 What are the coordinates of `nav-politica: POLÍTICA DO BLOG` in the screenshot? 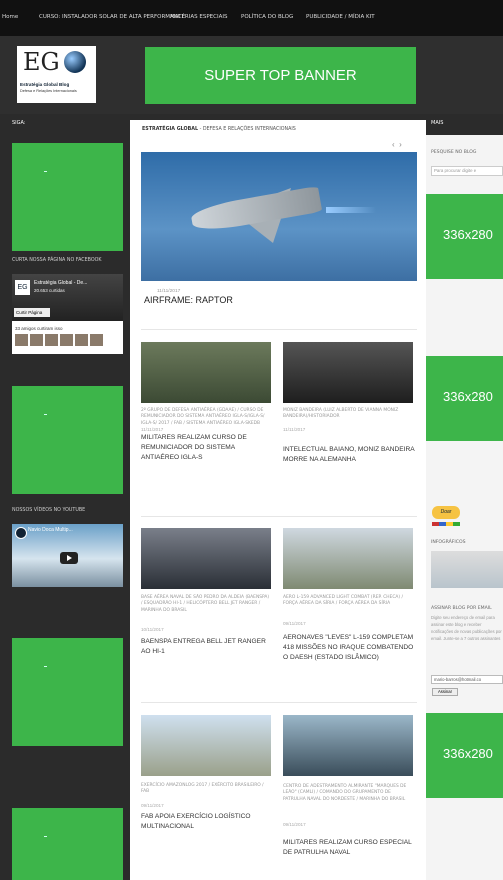 It's located at (267, 17).